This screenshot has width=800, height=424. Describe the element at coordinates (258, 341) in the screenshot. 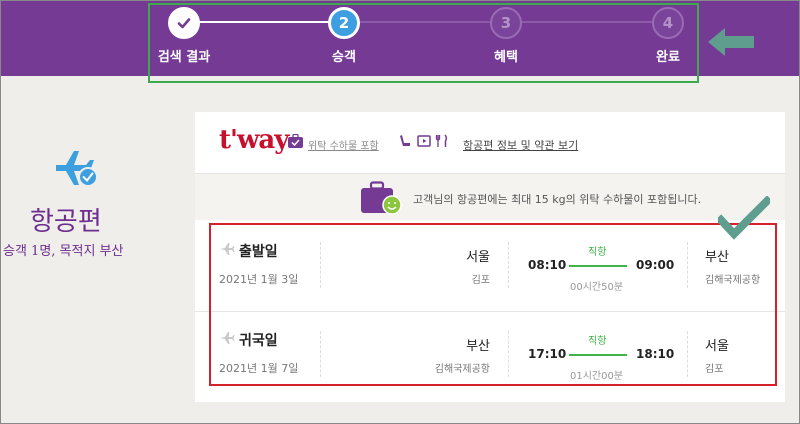

I see `flight-direction-label: 귀국일` at that location.